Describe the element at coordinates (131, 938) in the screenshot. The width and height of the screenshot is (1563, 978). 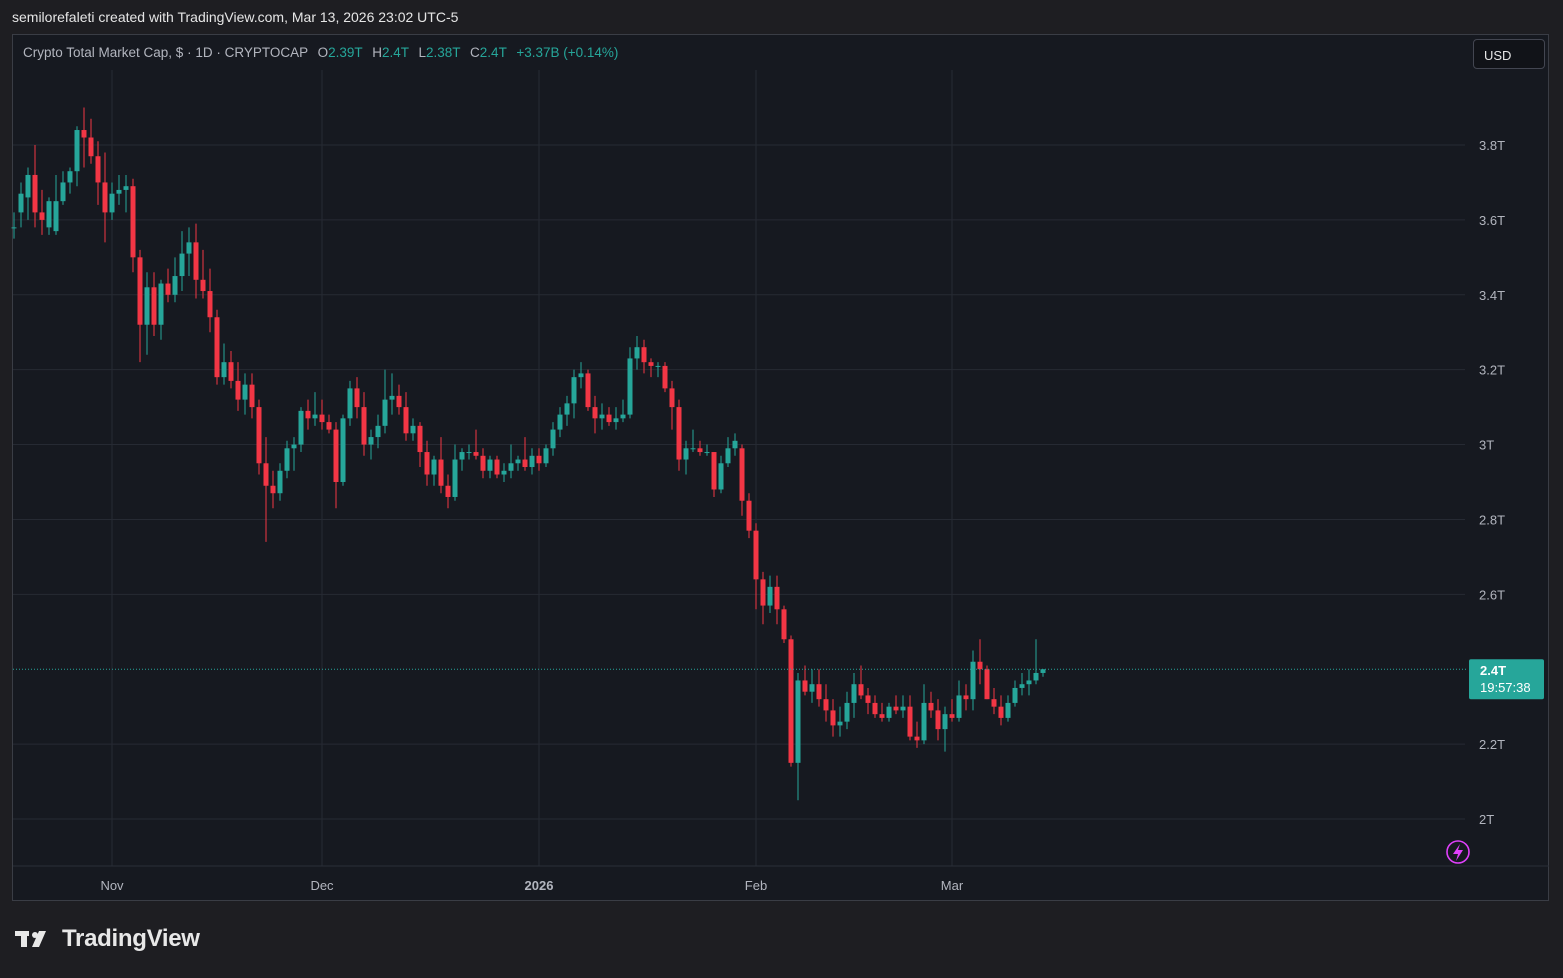
I see `brand-name: TradingView` at that location.